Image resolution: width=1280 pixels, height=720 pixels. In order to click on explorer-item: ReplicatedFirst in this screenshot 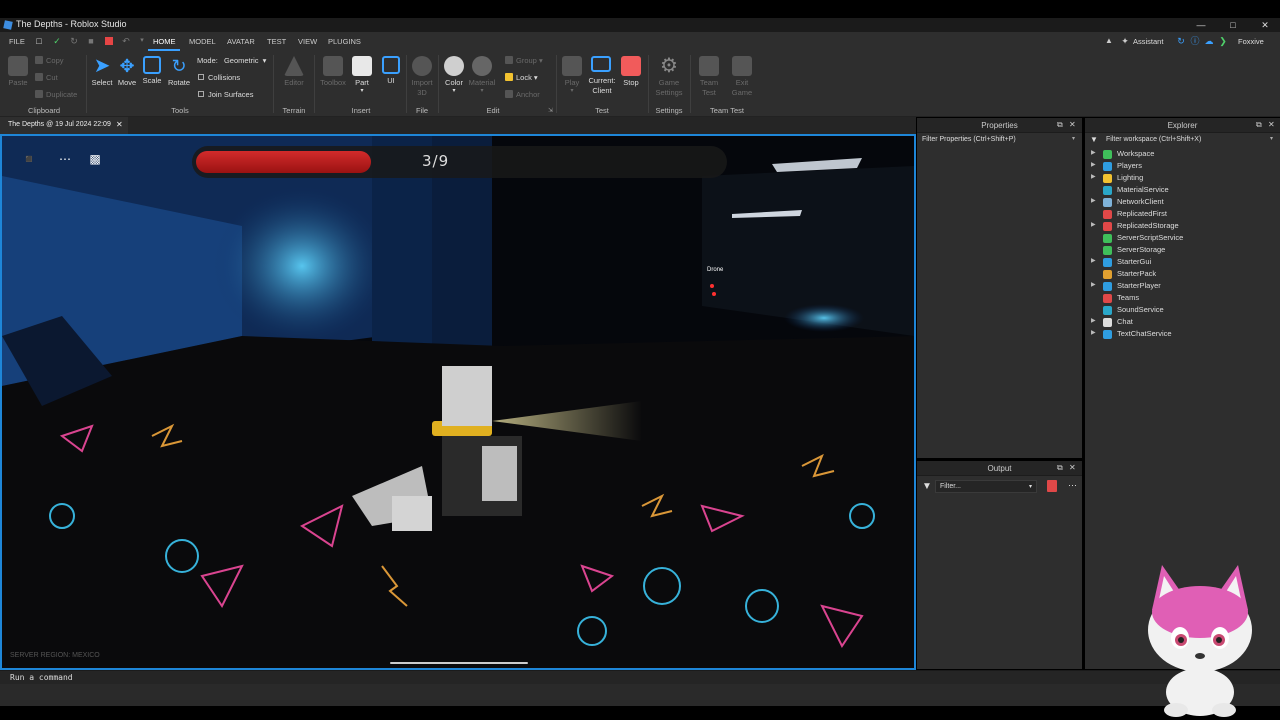, I will do `click(1182, 214)`.